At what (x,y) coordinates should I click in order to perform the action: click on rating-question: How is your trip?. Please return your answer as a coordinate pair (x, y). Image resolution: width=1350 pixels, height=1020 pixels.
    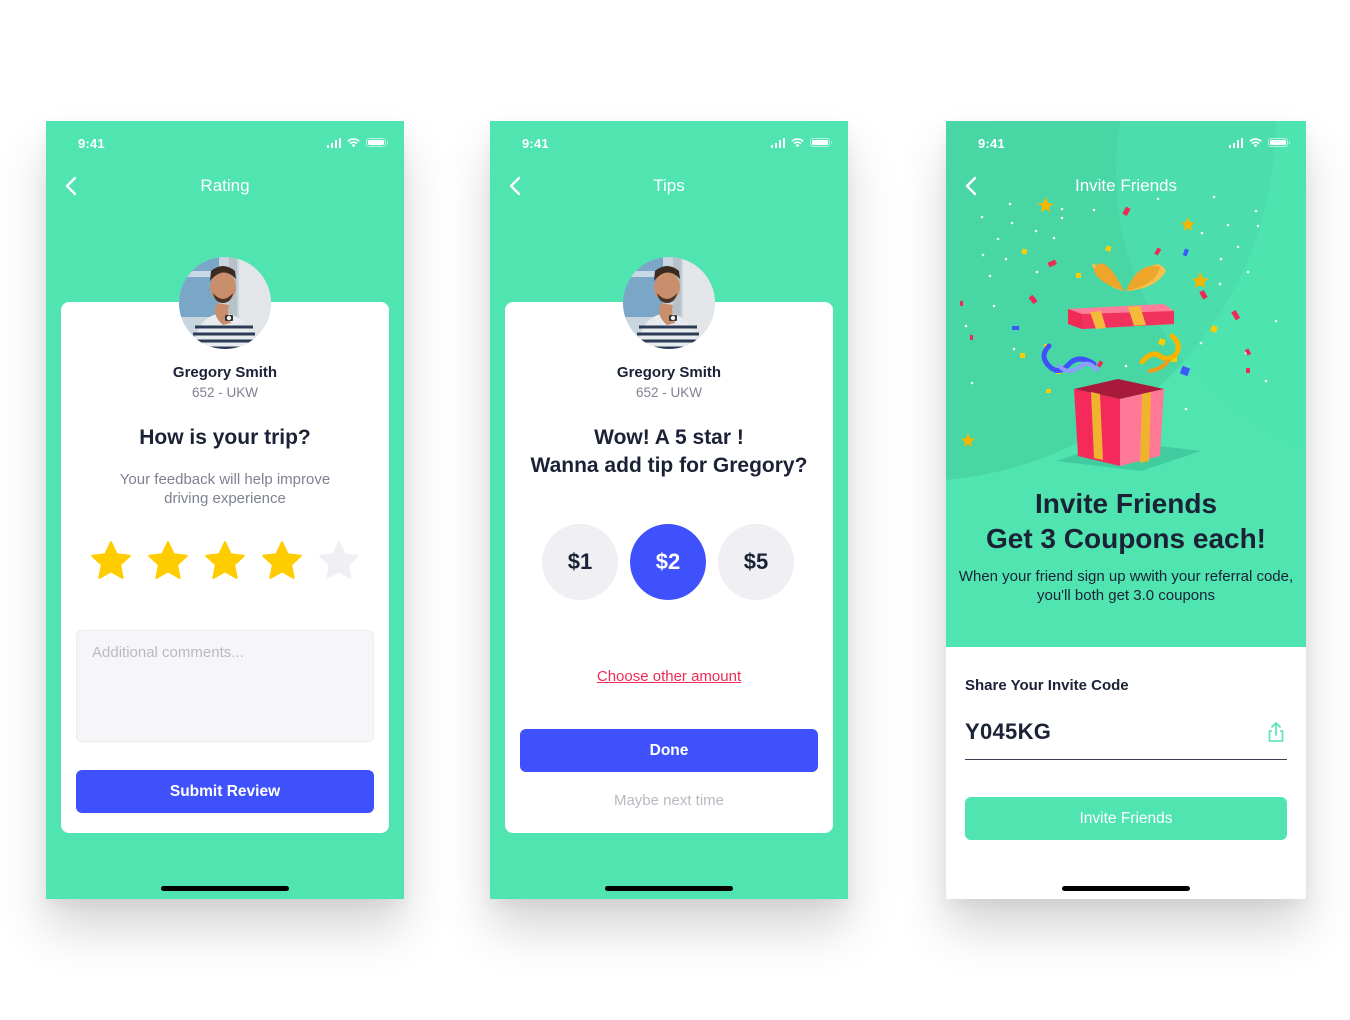
    Looking at the image, I should click on (225, 437).